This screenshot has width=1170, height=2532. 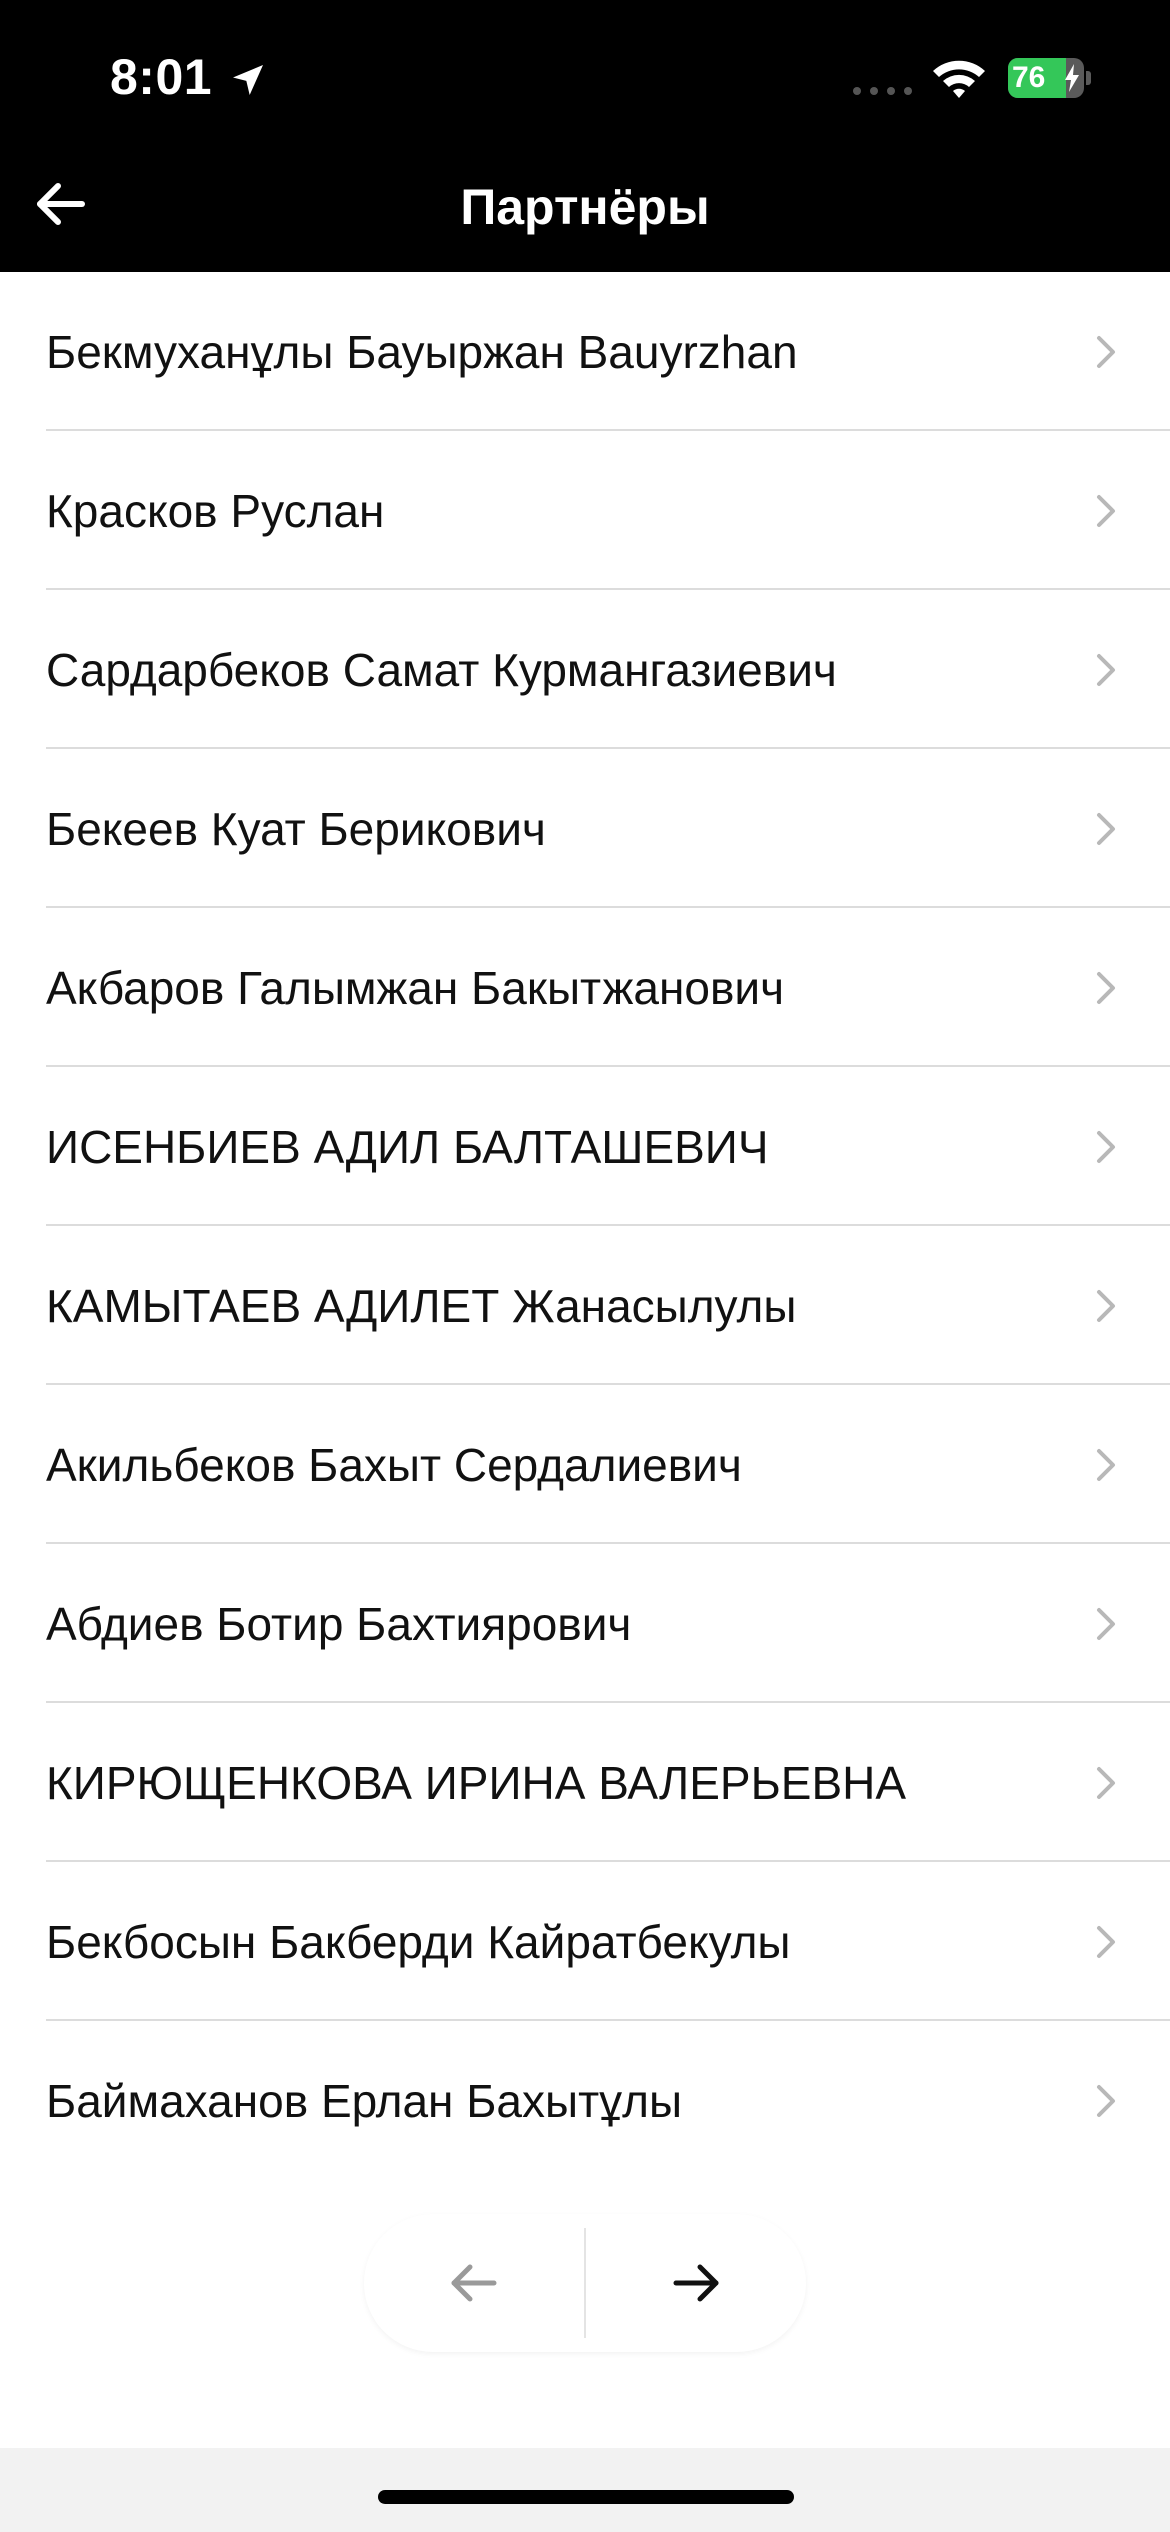 I want to click on list-item: ИСЕНБИЕВ АДИЛ БАЛТАШЕВИЧ, so click(x=585, y=1146).